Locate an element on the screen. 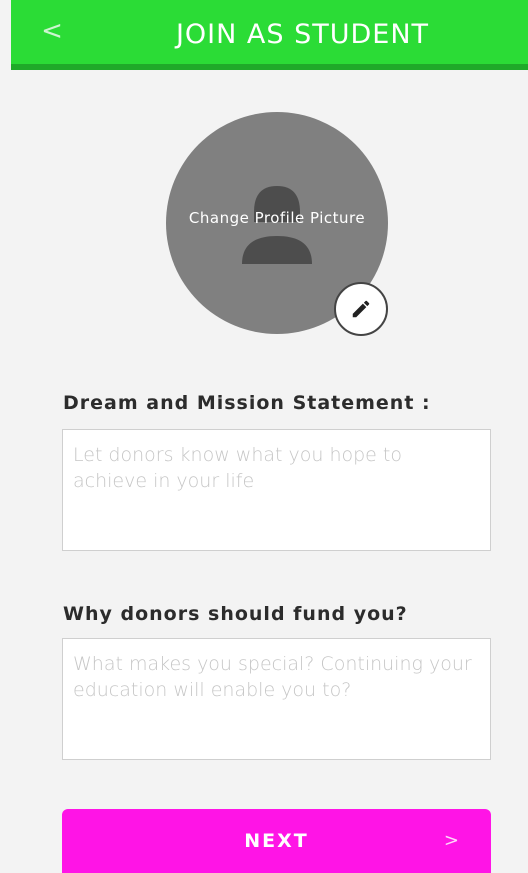 Image resolution: width=528 pixels, height=873 pixels. chevron-right-icon: > is located at coordinates (451, 840).